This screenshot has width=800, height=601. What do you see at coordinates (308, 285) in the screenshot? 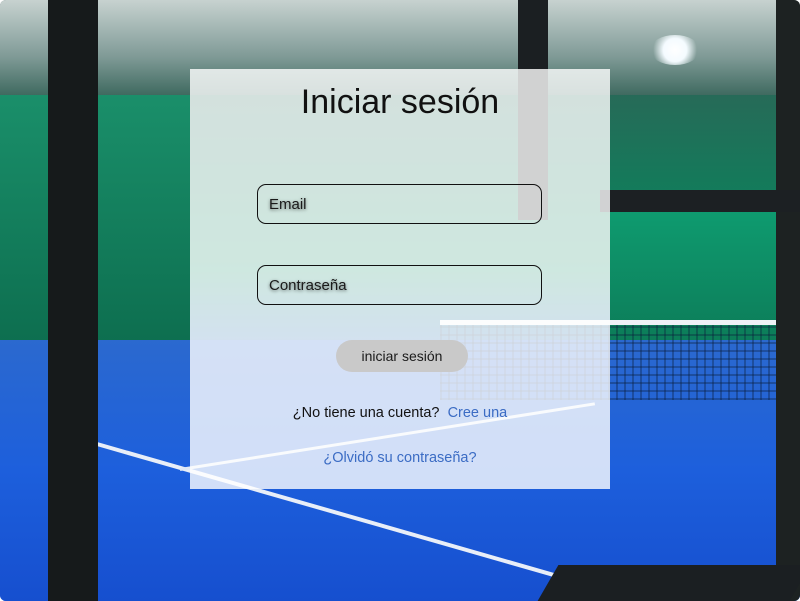
I see `password-placeholder: Contraseña` at bounding box center [308, 285].